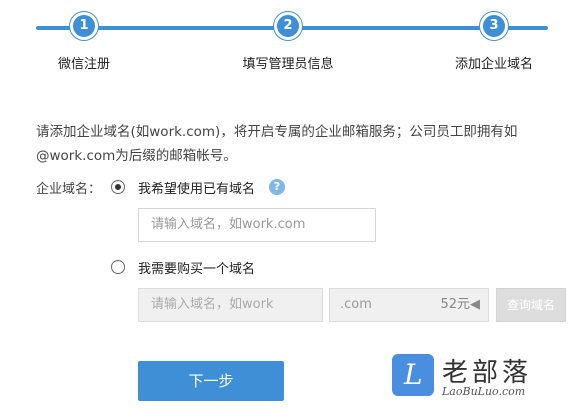 The width and height of the screenshot is (588, 412). Describe the element at coordinates (356, 304) in the screenshot. I see `domain-suffix: .com` at that location.